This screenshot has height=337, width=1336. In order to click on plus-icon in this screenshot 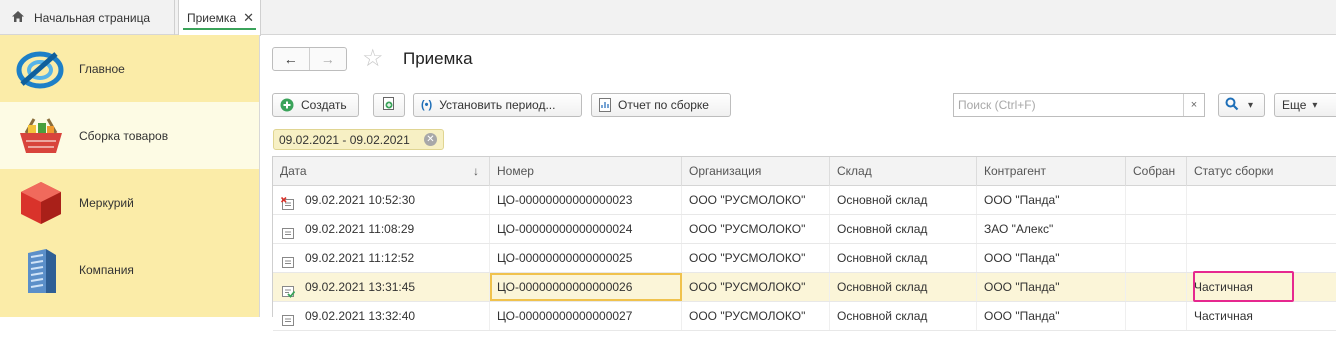, I will do `click(287, 105)`.